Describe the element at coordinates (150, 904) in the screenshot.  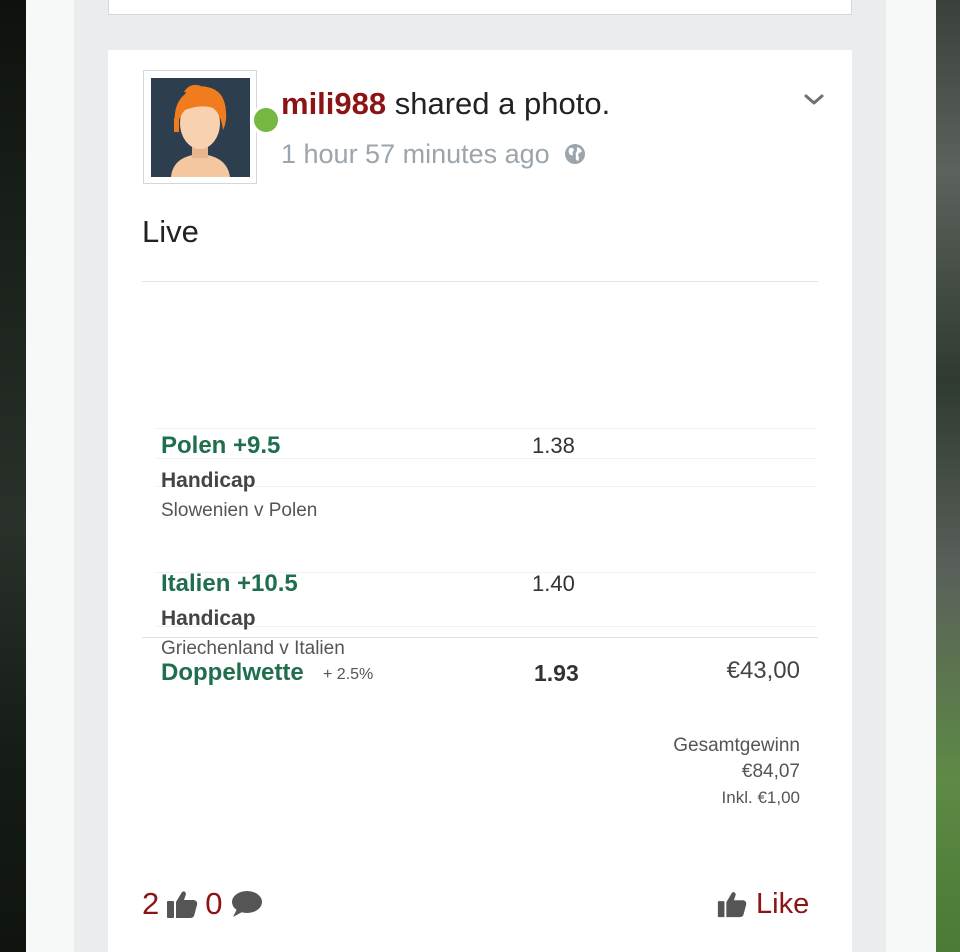
I see `like-count: 2` at that location.